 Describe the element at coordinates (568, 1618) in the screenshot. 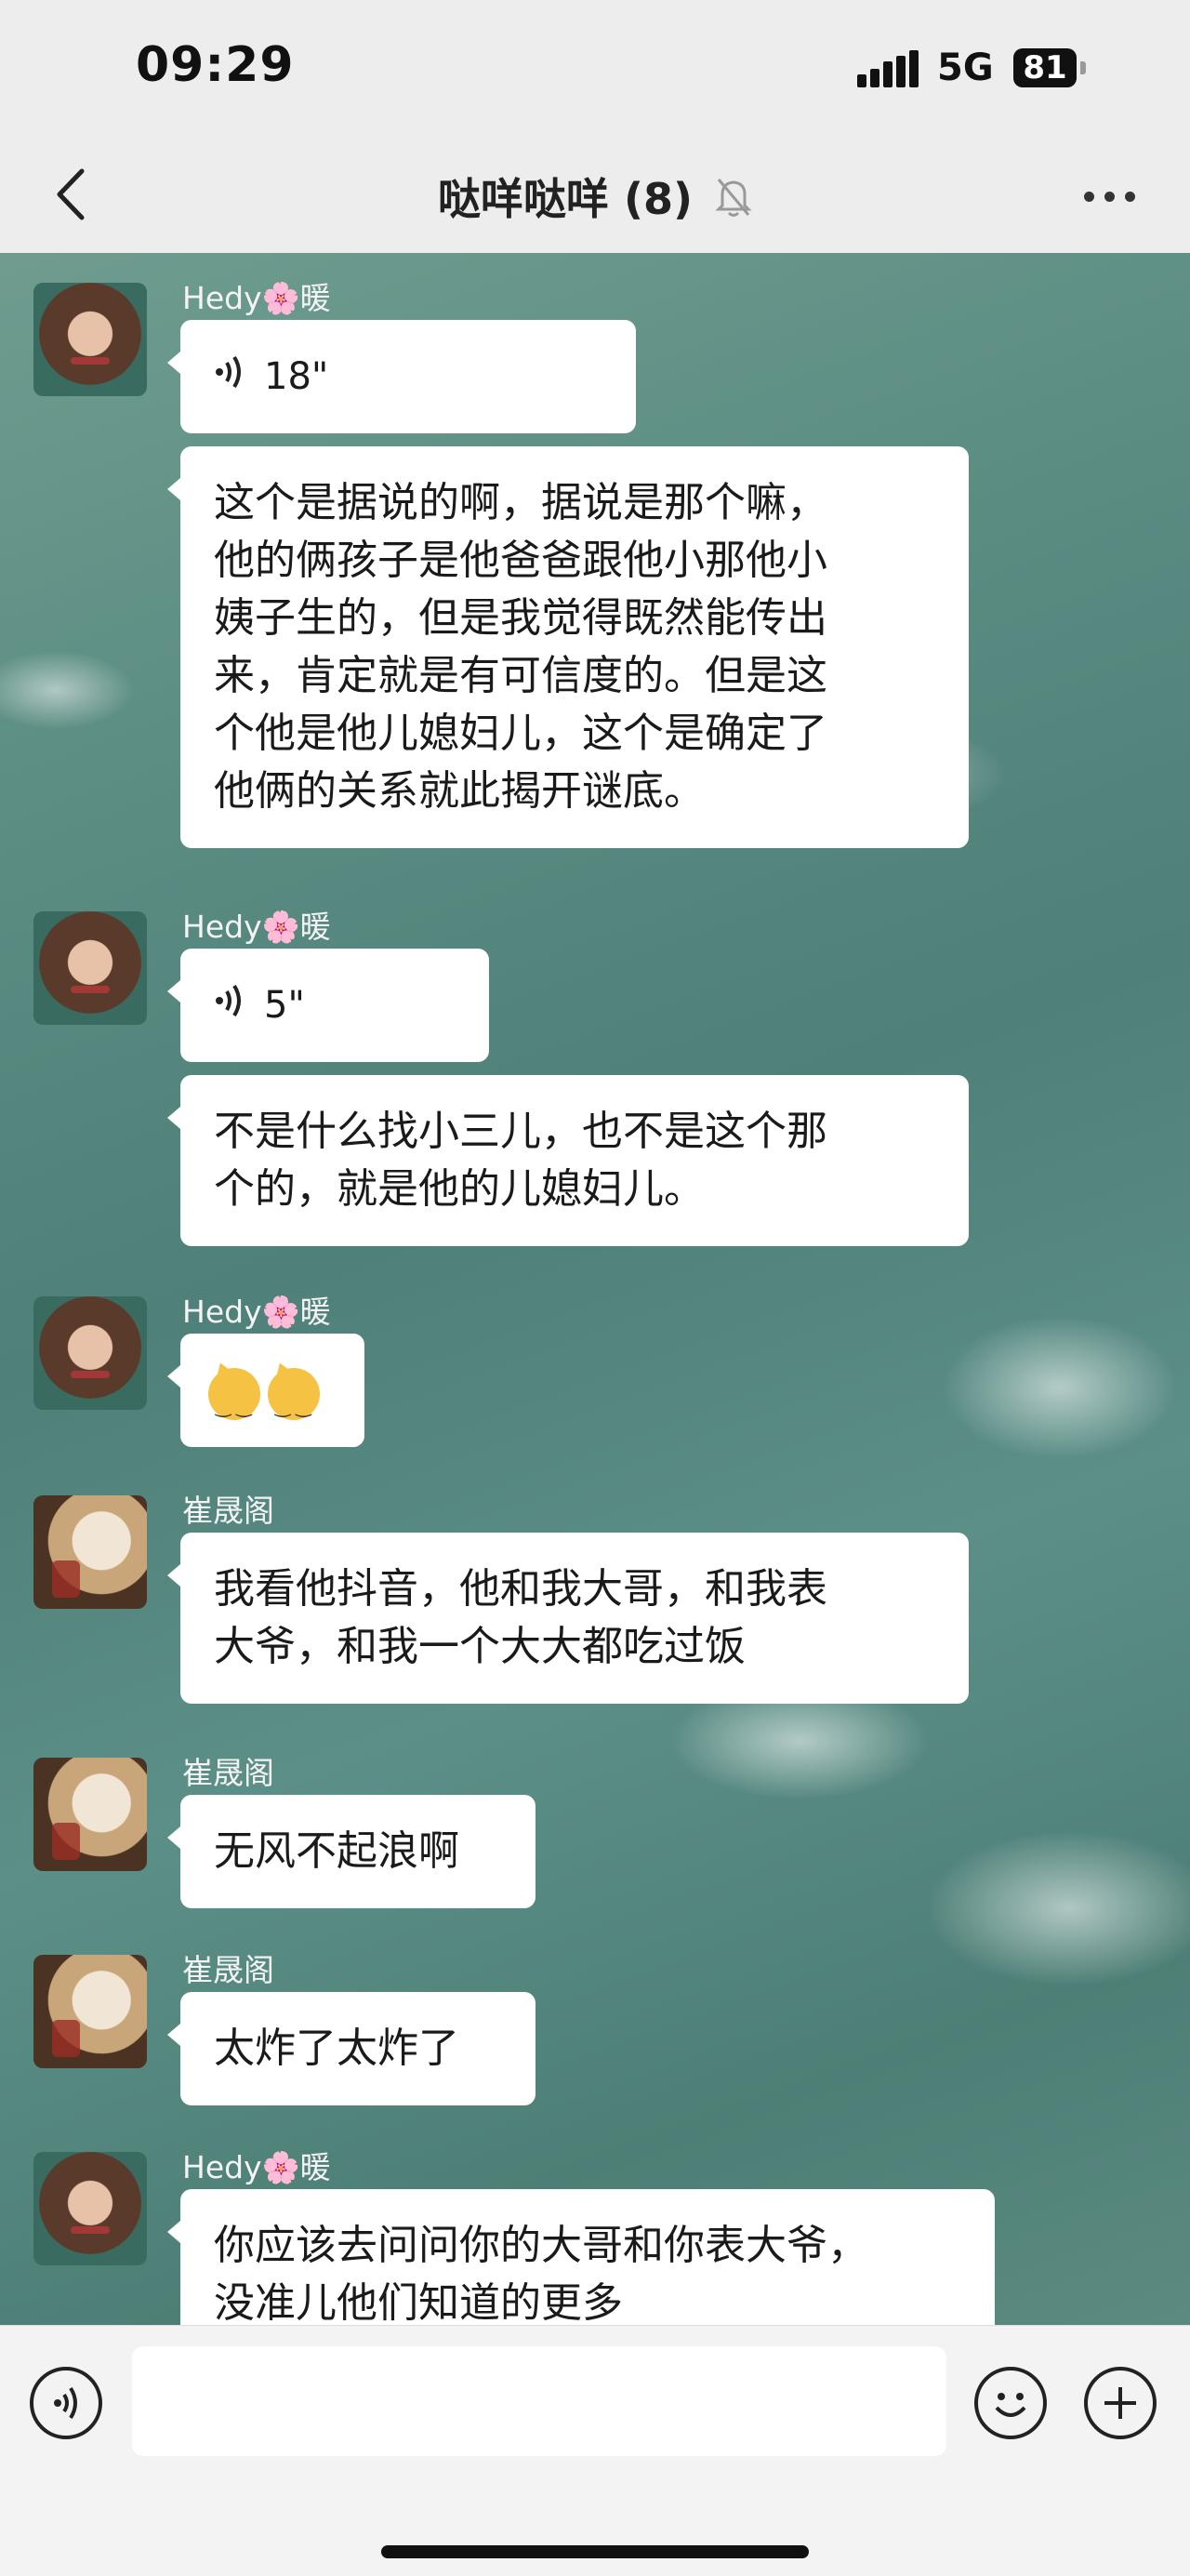

I see `text-message: 我看他抖音，他和我大哥，和我表 大爷，和我一个大大都吃过饭` at that location.